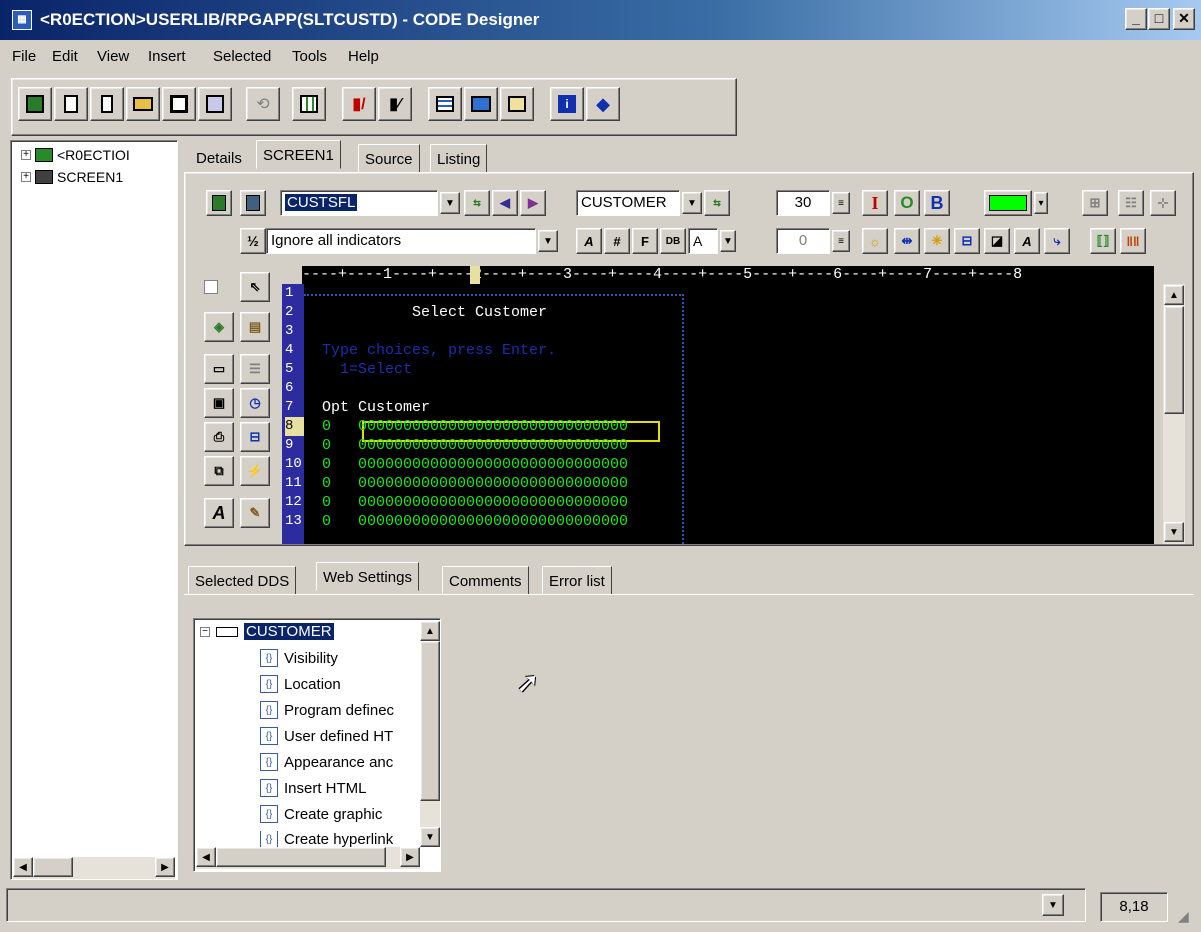 The height and width of the screenshot is (932, 1201). Describe the element at coordinates (35, 104) in the screenshot. I see `new-project-icon` at that location.